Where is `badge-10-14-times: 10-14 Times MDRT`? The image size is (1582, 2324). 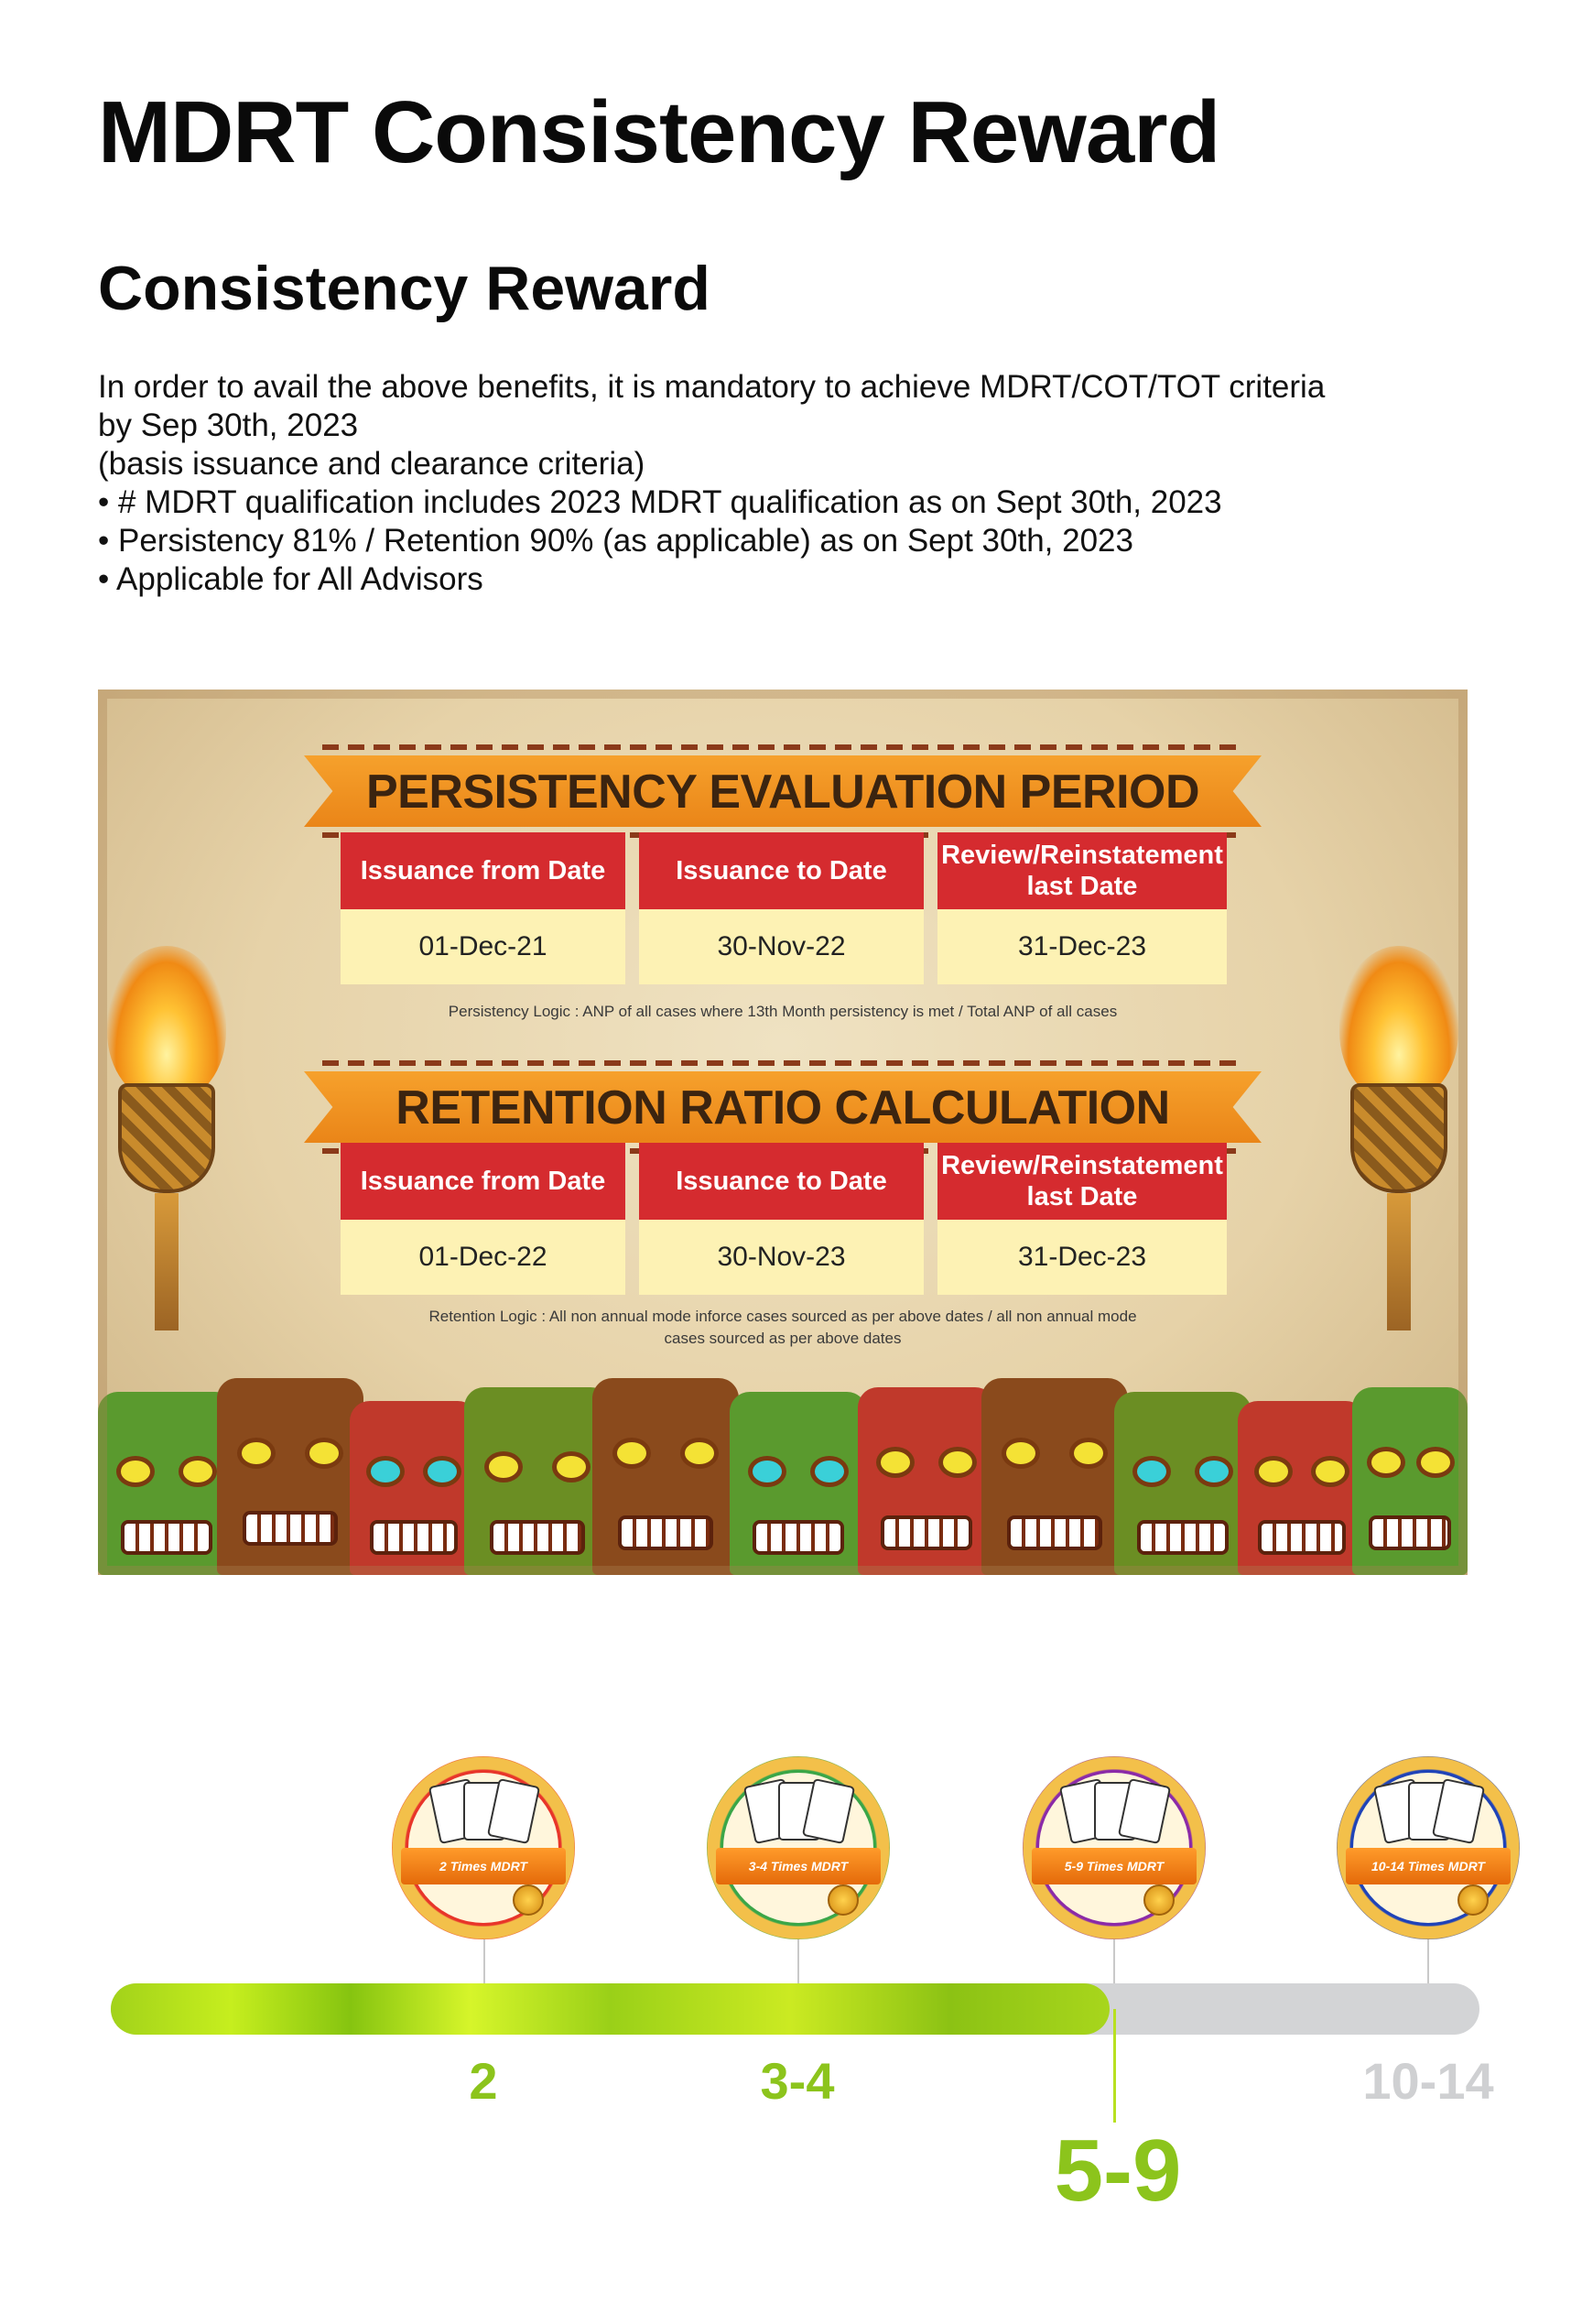
badge-10-14-times: 10-14 Times MDRT is located at coordinates (1428, 1848).